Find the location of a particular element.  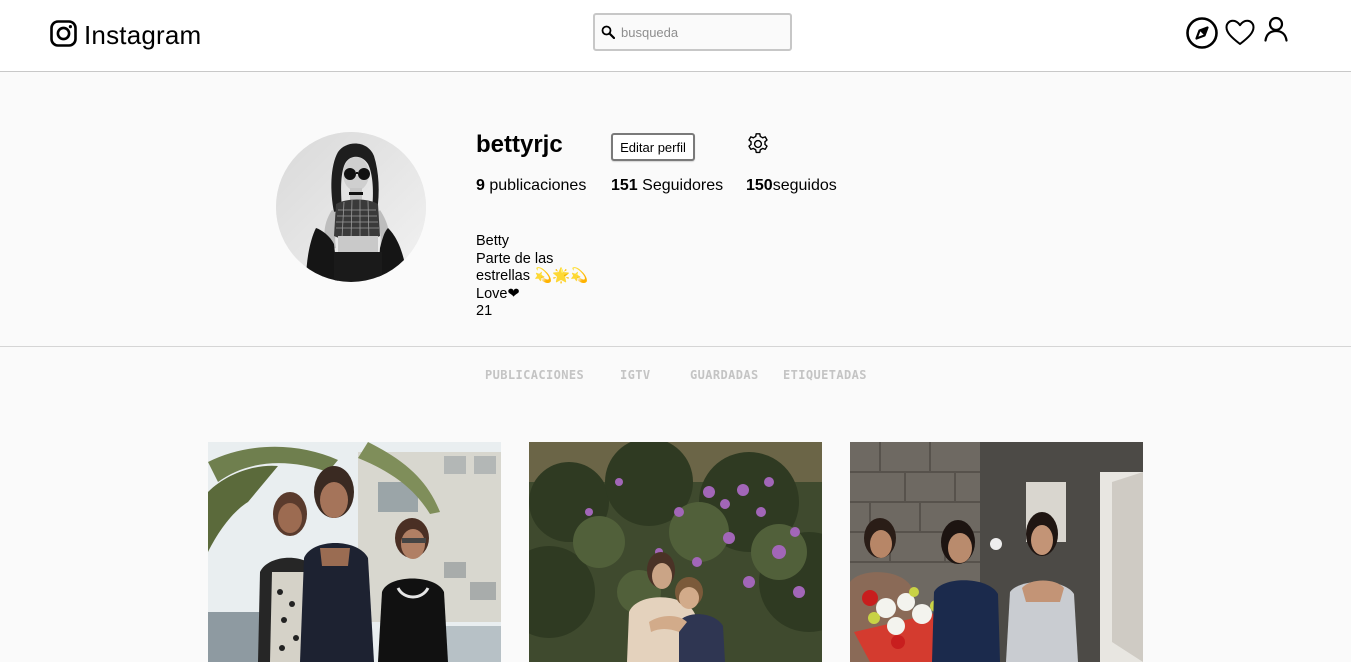

following-count: 150 is located at coordinates (759, 185).